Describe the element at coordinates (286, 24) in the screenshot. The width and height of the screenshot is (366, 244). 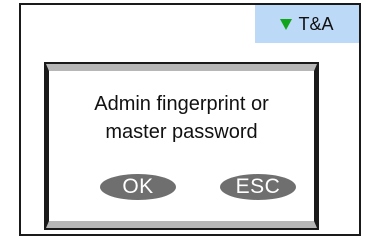
I see `triangle-down-icon` at that location.